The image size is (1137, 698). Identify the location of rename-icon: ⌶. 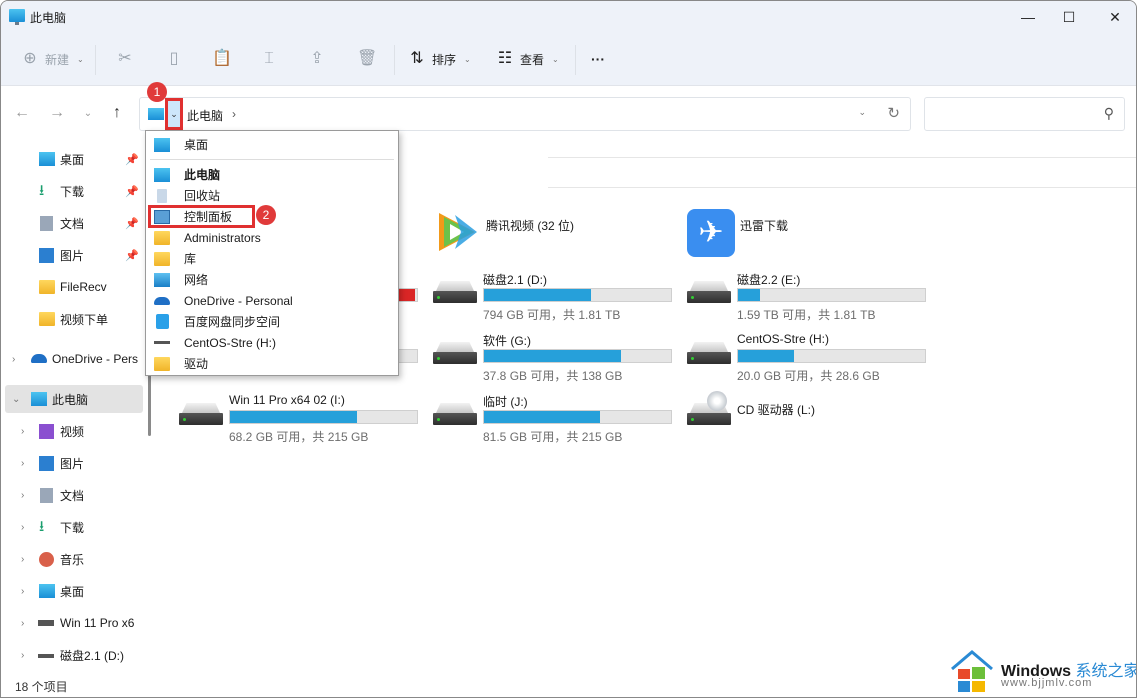
(269, 58).